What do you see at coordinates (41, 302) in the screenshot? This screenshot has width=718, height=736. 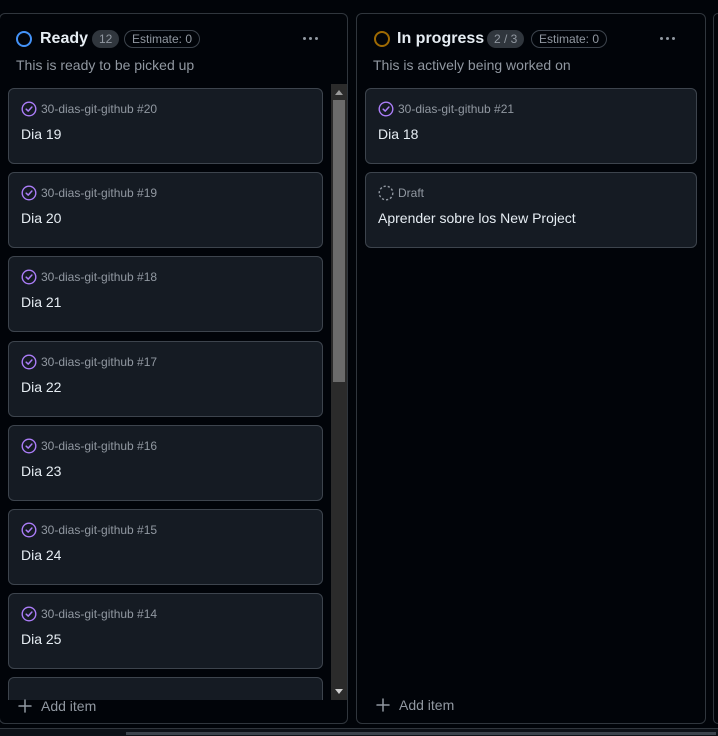 I see `card-title: Dia 21` at bounding box center [41, 302].